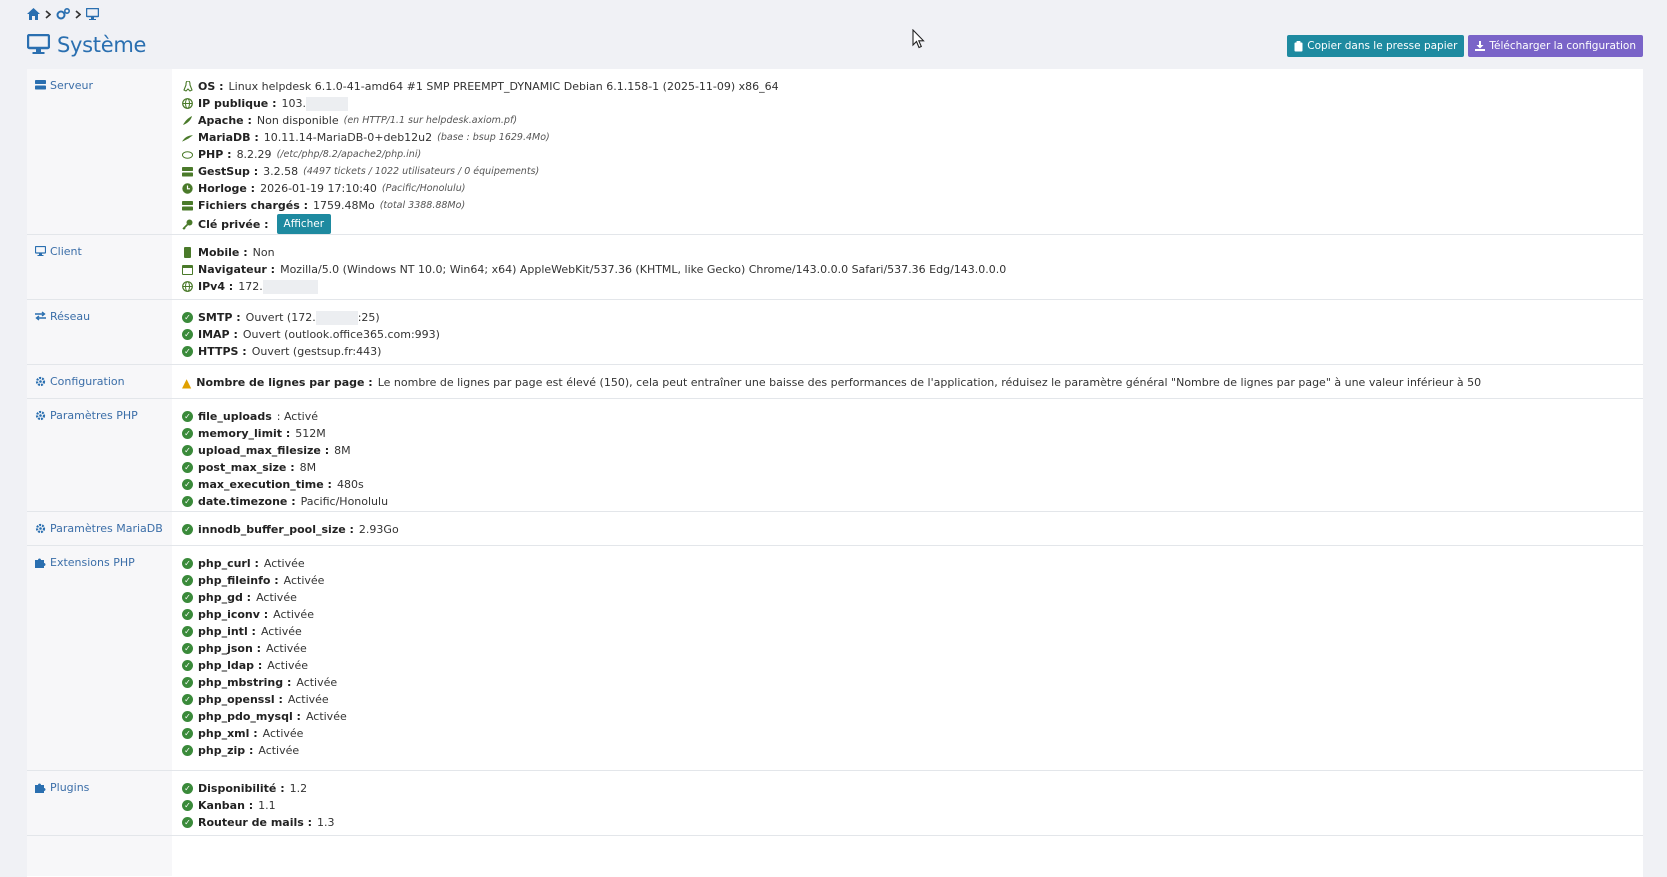  I want to click on category-reseau: Réseau, so click(99, 332).